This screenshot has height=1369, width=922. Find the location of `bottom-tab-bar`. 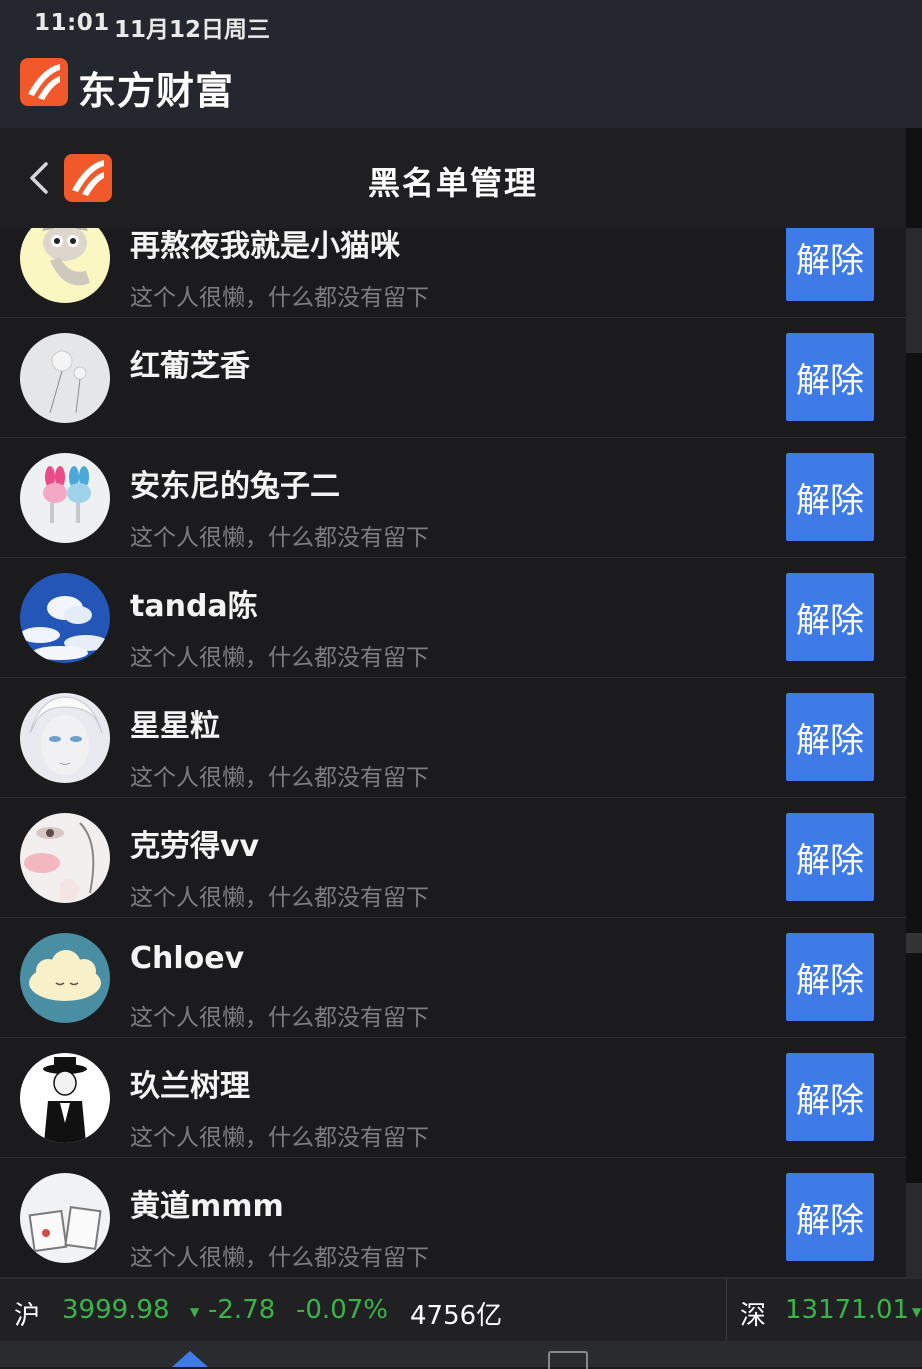

bottom-tab-bar is located at coordinates (461, 1355).